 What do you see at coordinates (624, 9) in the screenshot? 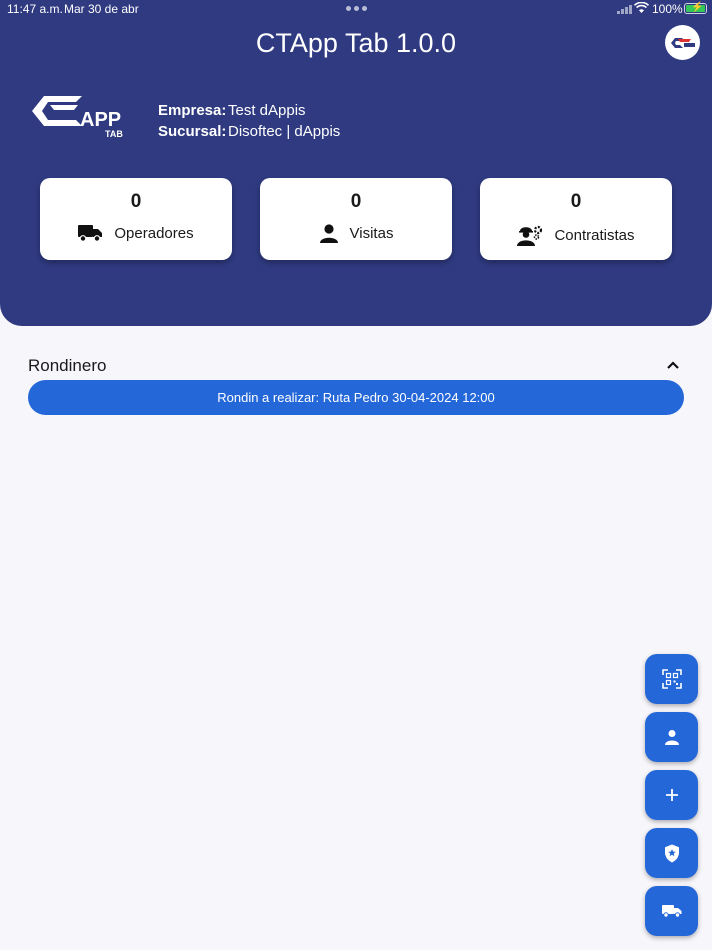
I see `signal-icon` at bounding box center [624, 9].